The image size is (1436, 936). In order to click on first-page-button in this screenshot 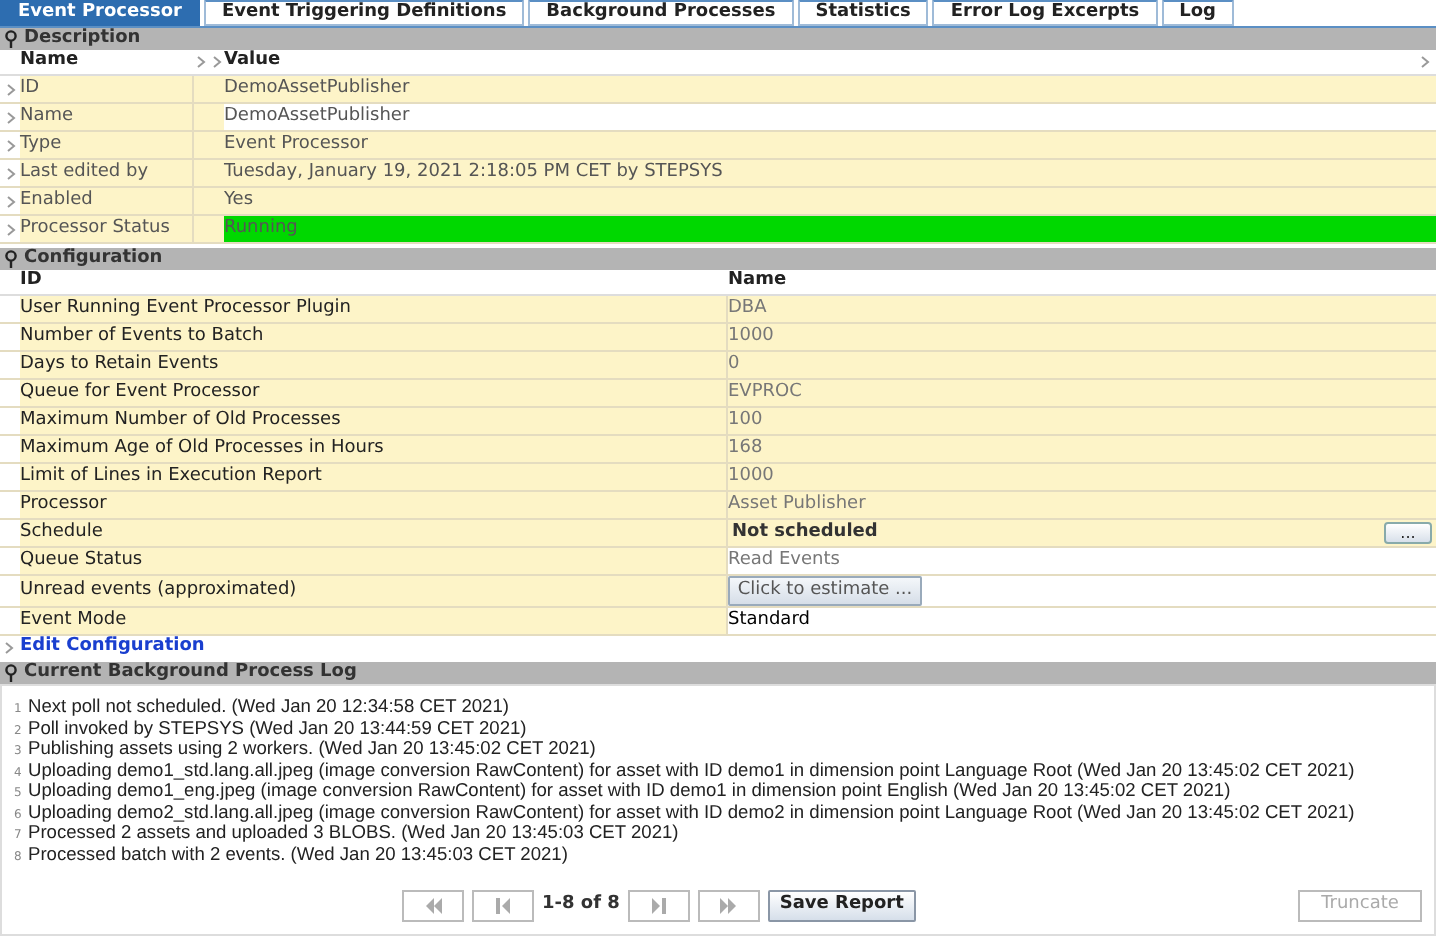, I will do `click(433, 906)`.